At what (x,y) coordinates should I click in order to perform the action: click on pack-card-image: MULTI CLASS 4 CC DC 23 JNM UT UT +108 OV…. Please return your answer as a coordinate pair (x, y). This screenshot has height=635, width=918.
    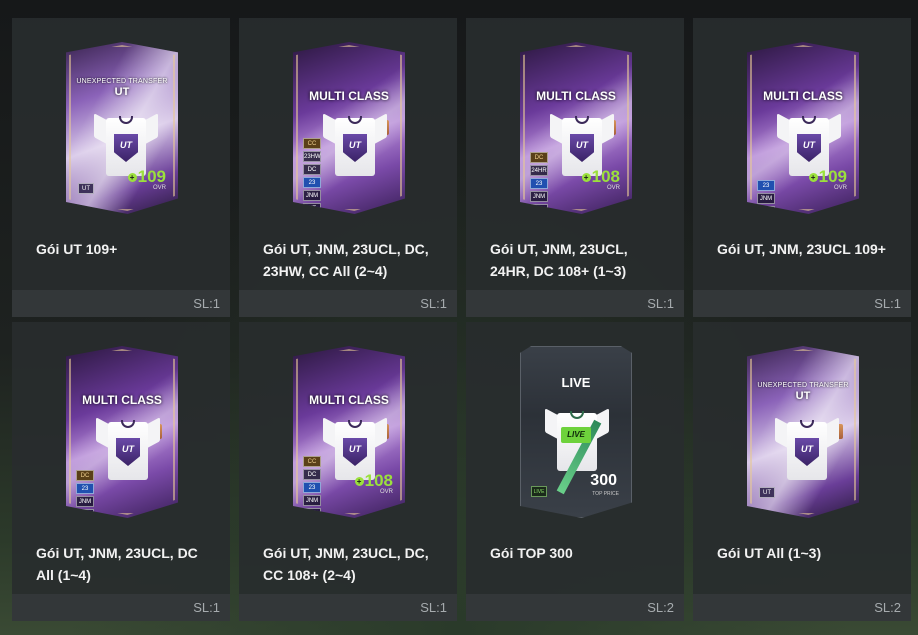
    Looking at the image, I should click on (349, 432).